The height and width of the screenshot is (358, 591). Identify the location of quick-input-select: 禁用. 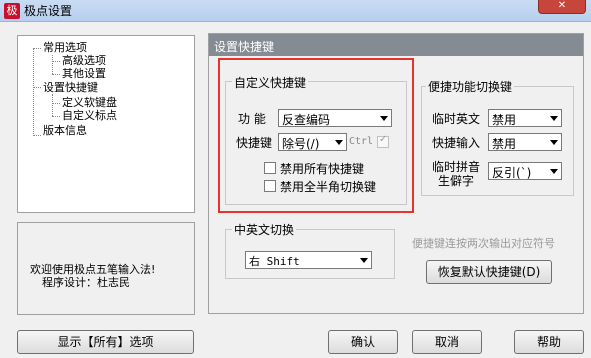
(525, 142).